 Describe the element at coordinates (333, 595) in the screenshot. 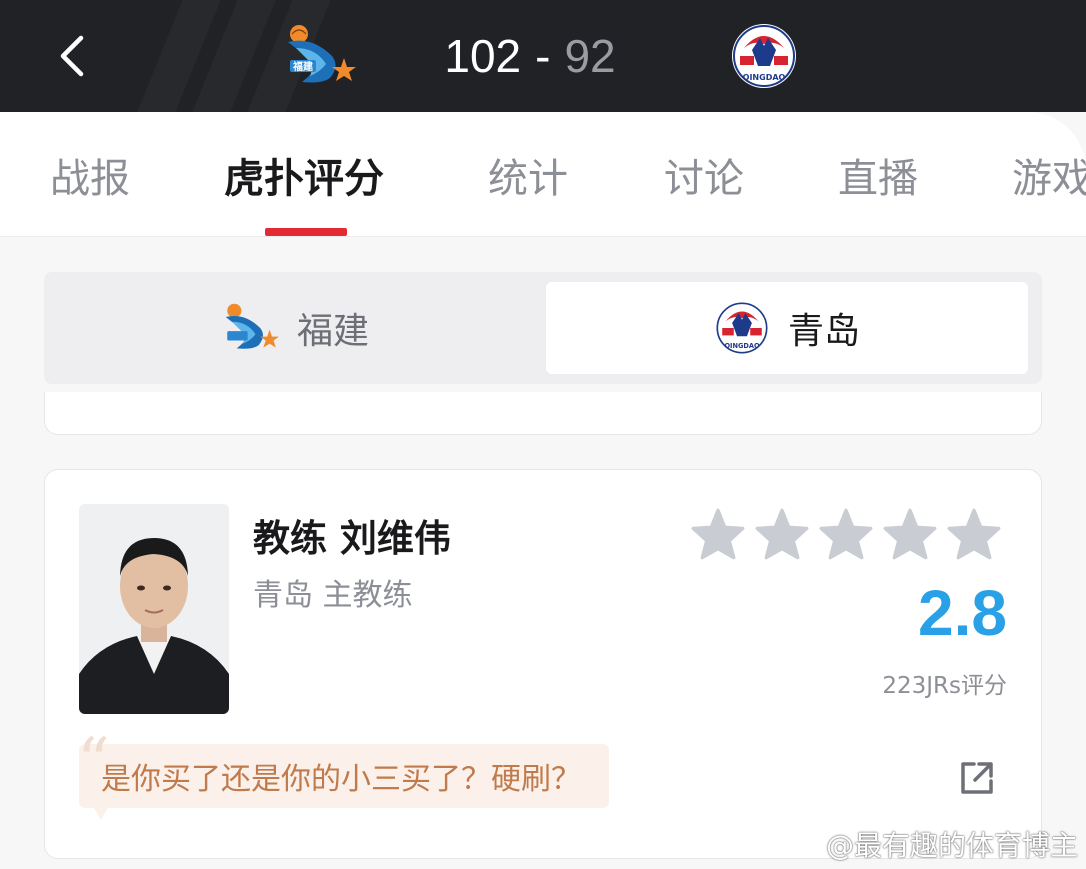

I see `coach-role: 青岛 主教练` at that location.